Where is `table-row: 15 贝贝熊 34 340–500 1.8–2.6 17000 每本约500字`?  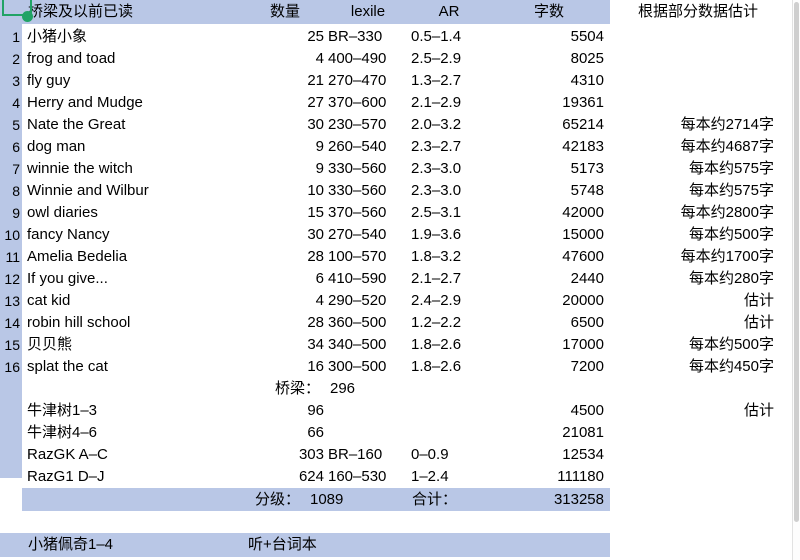 table-row: 15 贝贝熊 34 340–500 1.8–2.6 17000 每本约500字 is located at coordinates (400, 345).